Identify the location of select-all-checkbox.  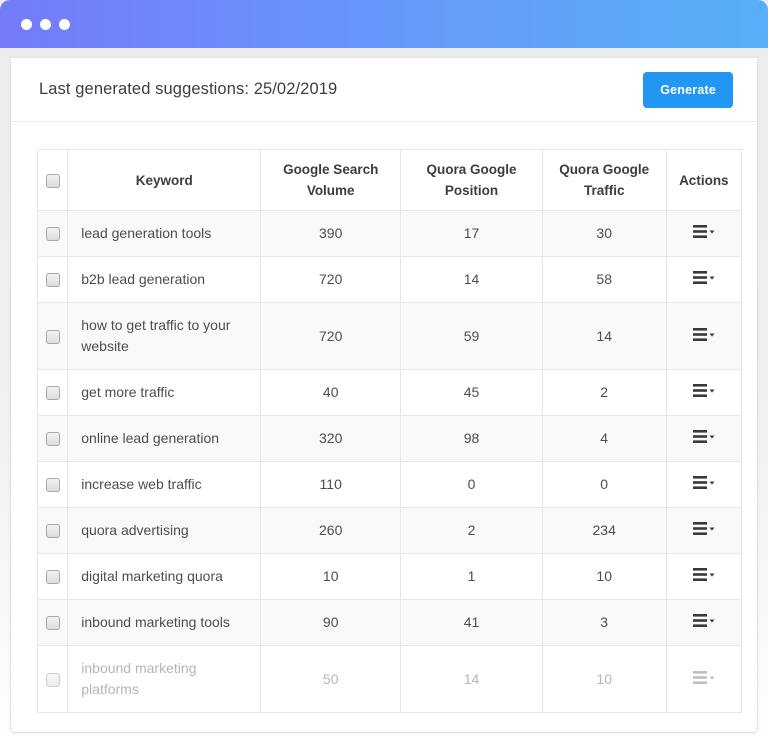
(52, 180).